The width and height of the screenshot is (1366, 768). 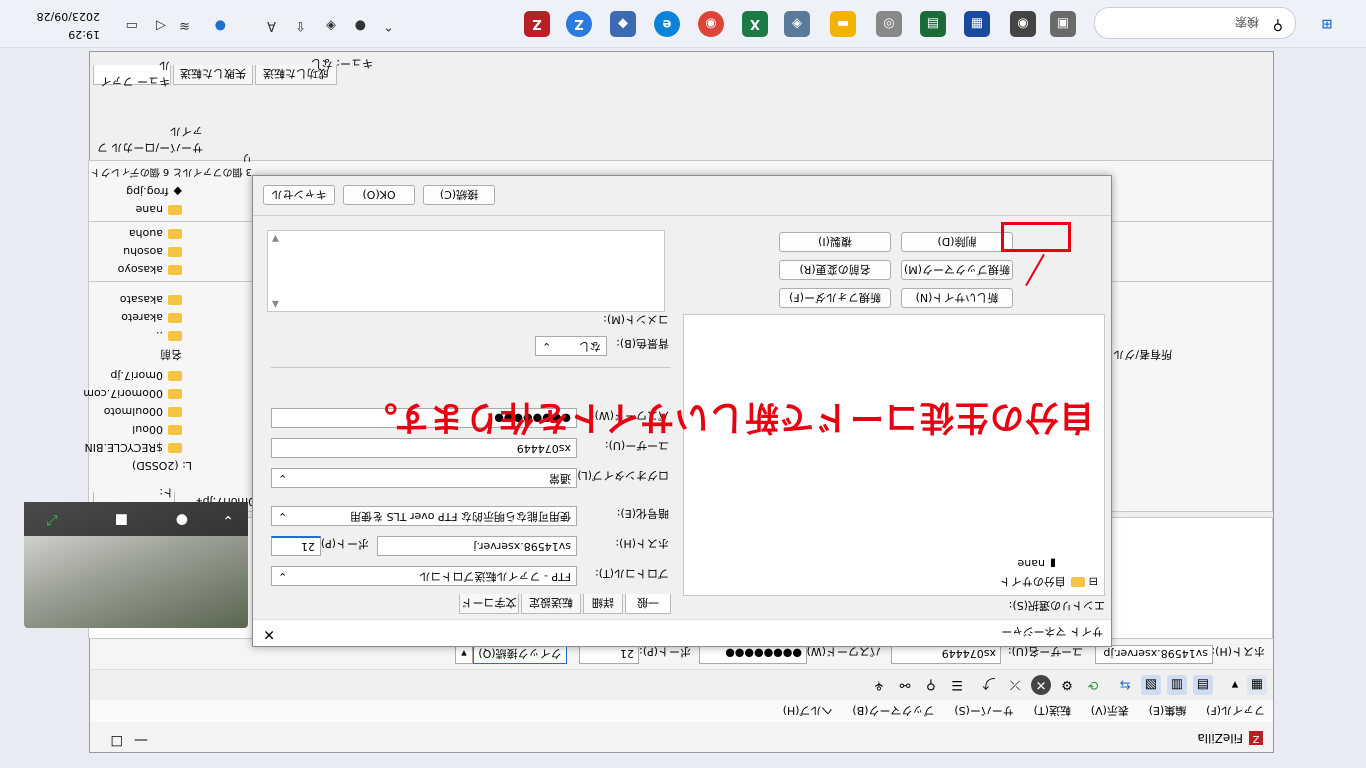 What do you see at coordinates (753, 654) in the screenshot?
I see `password-input: ●●●●●●●●` at bounding box center [753, 654].